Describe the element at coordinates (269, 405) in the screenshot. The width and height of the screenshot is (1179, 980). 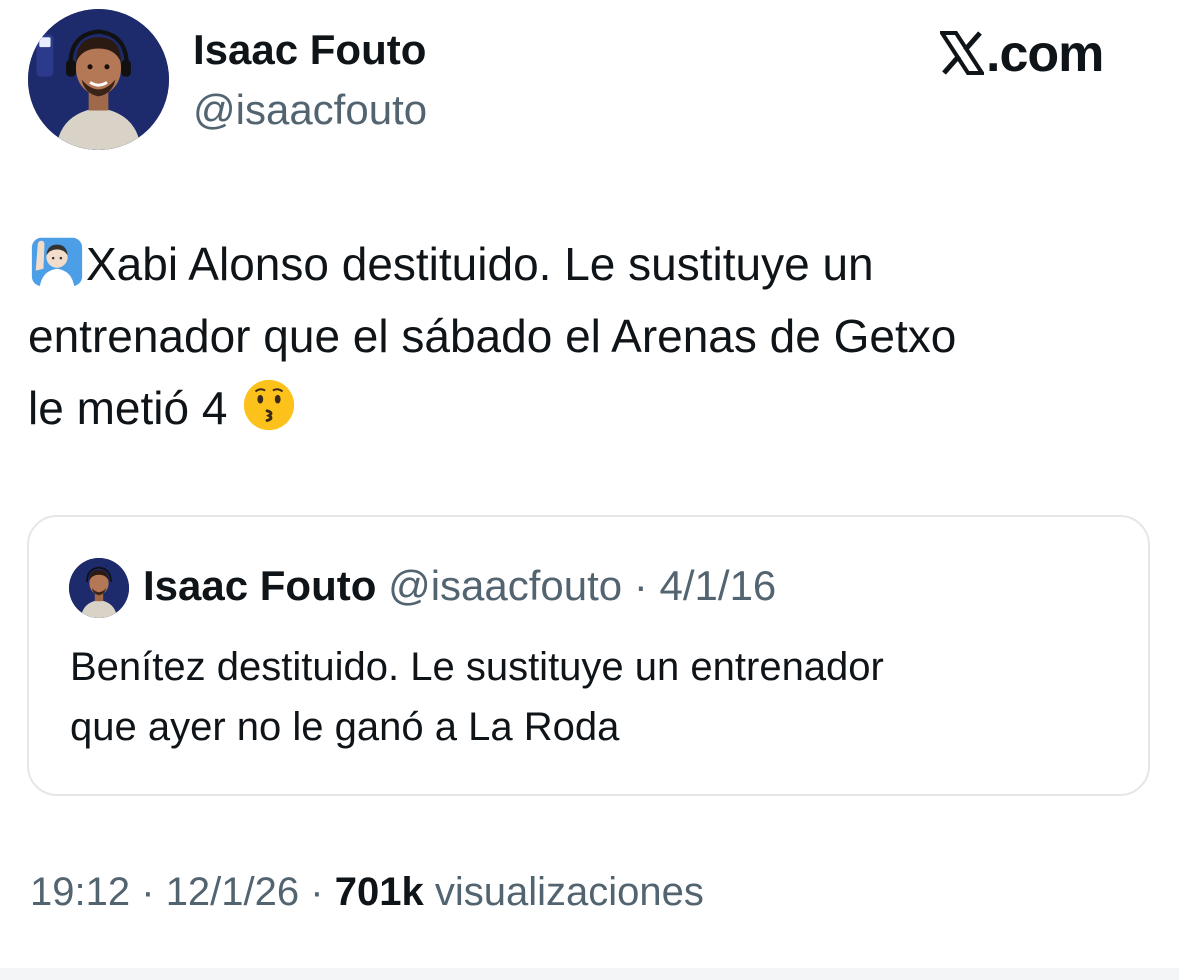
I see `kissing-face-icon` at that location.